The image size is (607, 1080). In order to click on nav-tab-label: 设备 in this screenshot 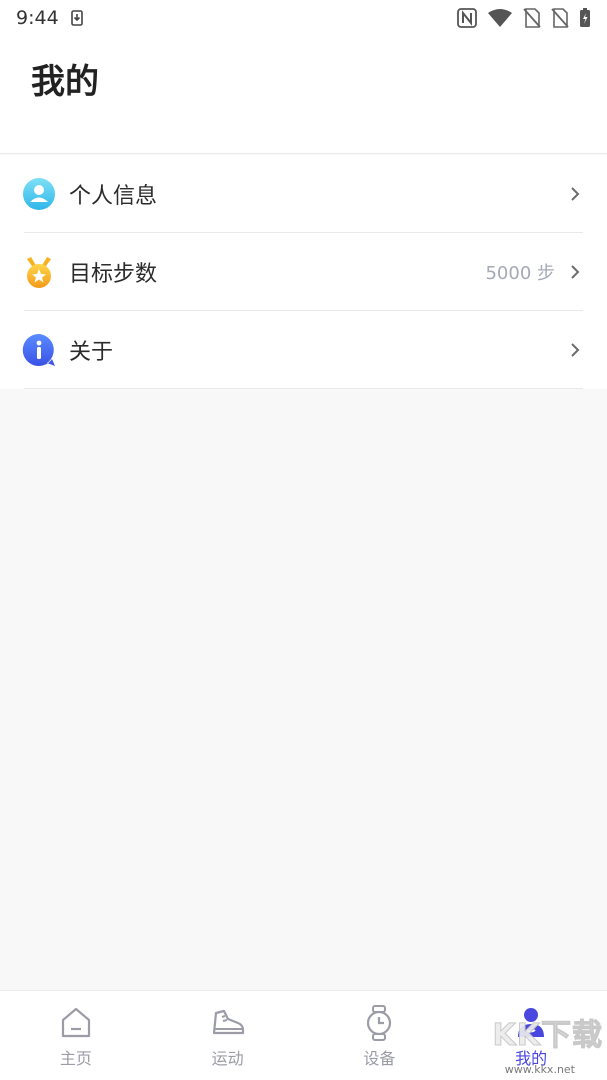, I will do `click(379, 1058)`.